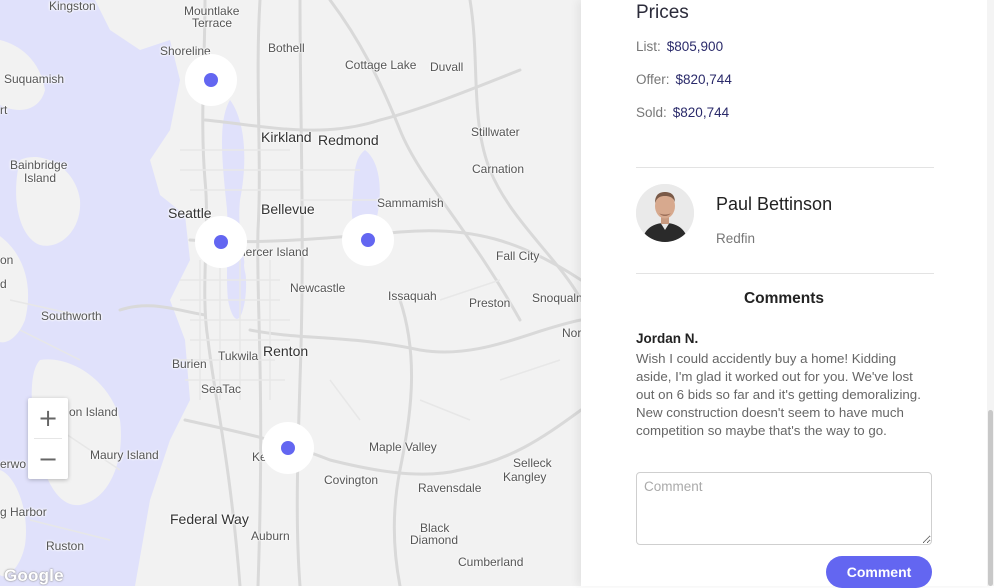 This screenshot has width=994, height=588. Describe the element at coordinates (701, 112) in the screenshot. I see `price-sold-value: $820,744` at that location.